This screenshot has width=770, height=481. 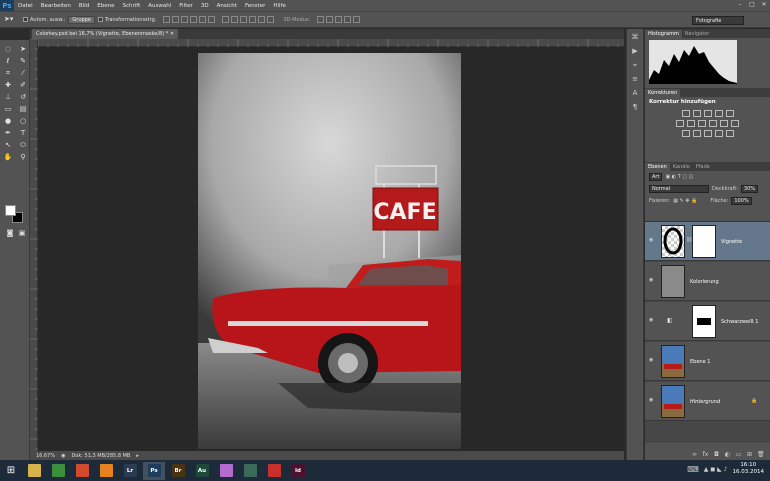 I want to click on layer-mask-thumbnail, so click(x=704, y=321).